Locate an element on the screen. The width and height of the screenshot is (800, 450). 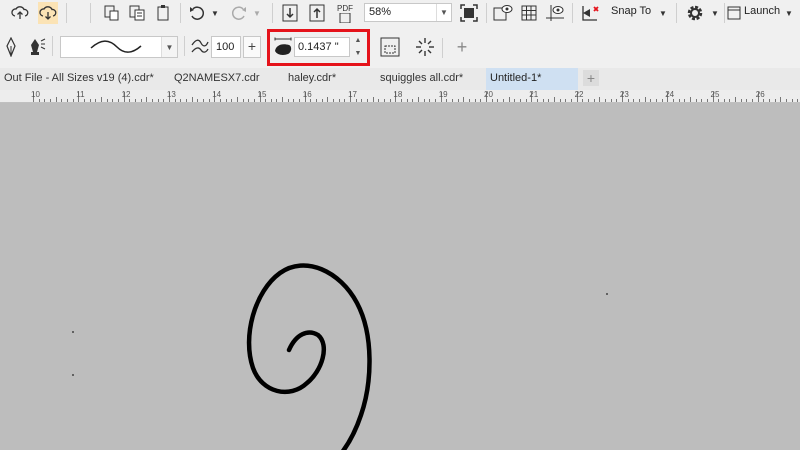
smoothing-slider-button: + is located at coordinates (252, 47).